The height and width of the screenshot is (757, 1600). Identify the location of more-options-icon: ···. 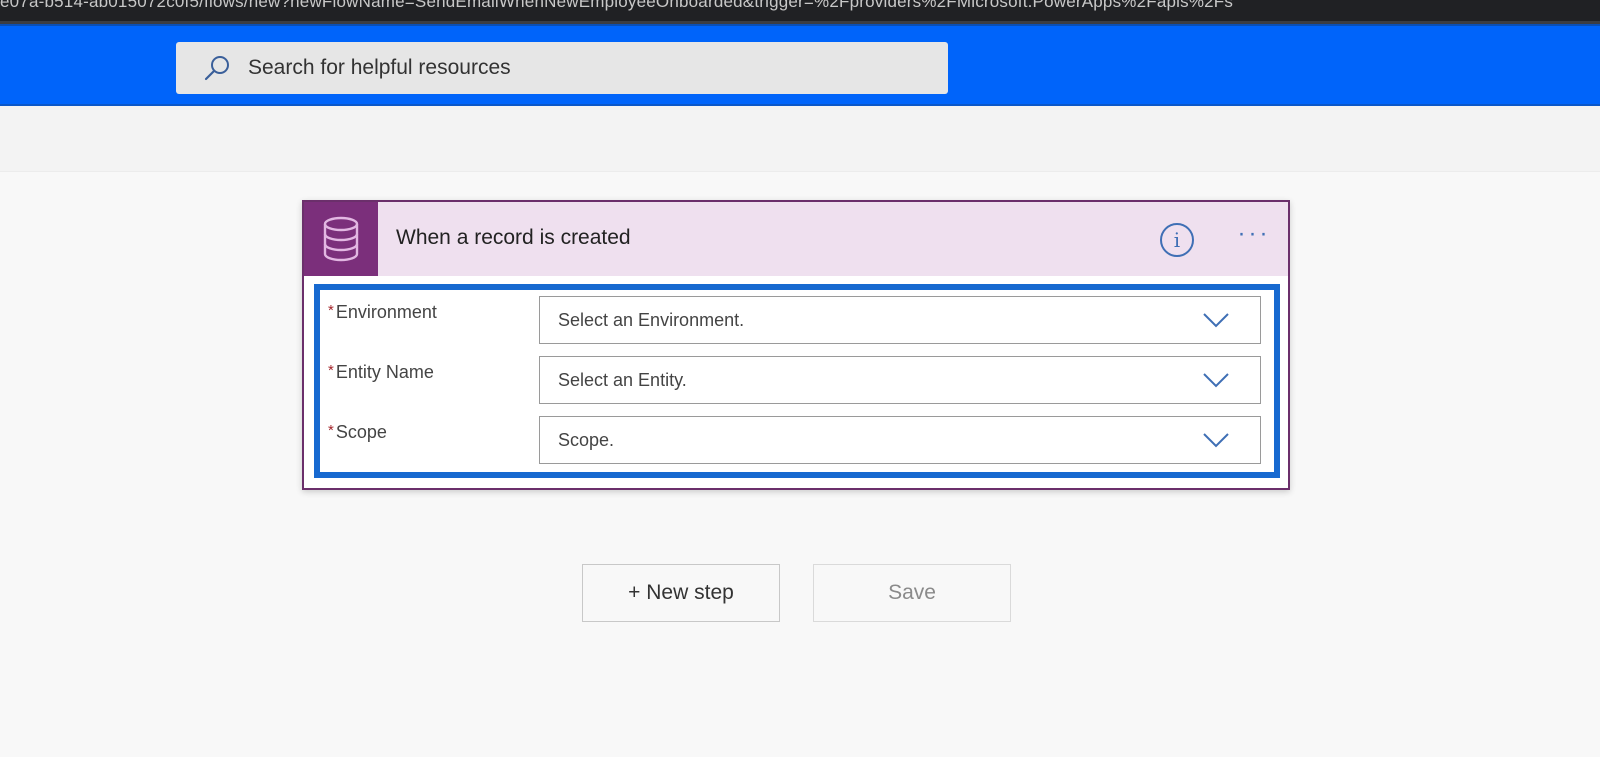
(1254, 239).